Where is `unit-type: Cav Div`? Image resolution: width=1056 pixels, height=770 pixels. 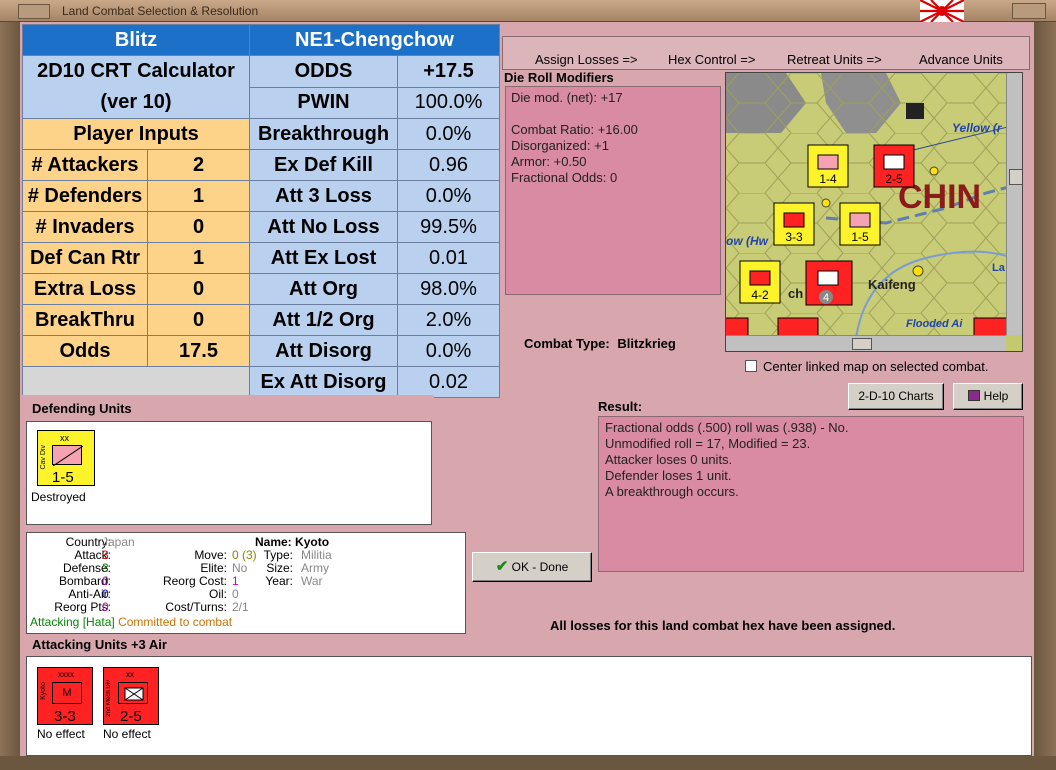 unit-type: Cav Div is located at coordinates (43, 457).